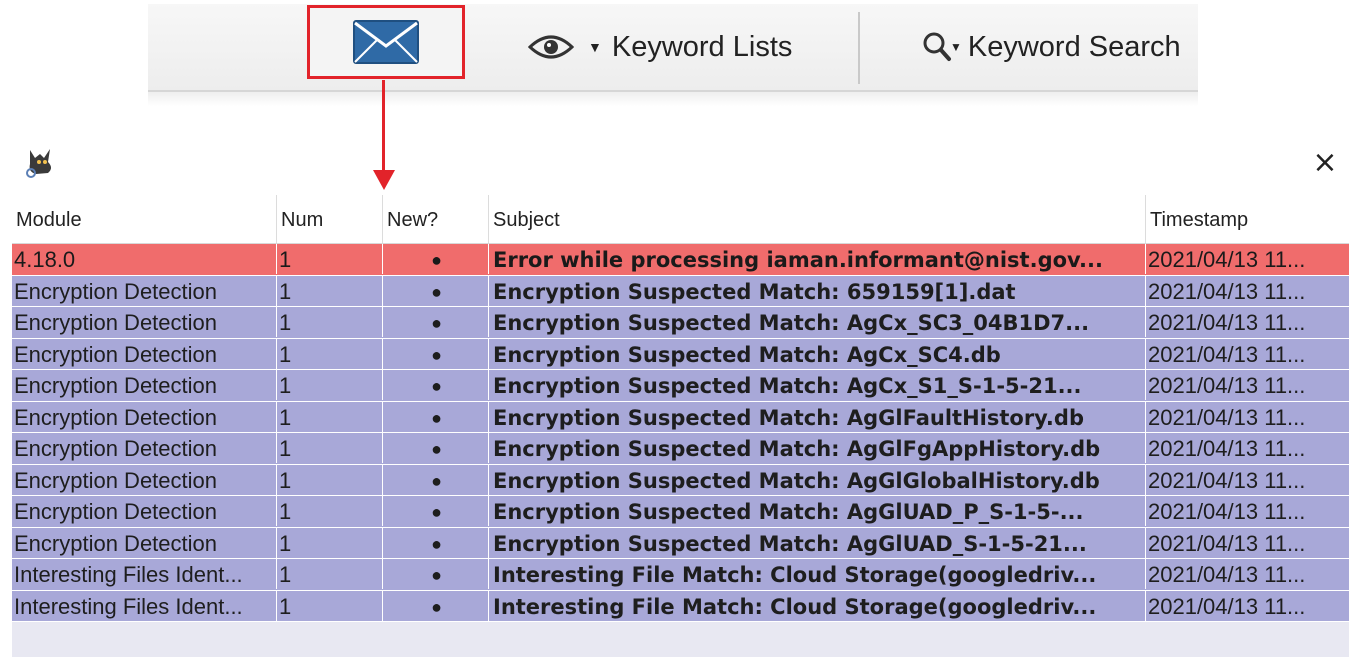  Describe the element at coordinates (330, 219) in the screenshot. I see `column-header-num: Num` at that location.